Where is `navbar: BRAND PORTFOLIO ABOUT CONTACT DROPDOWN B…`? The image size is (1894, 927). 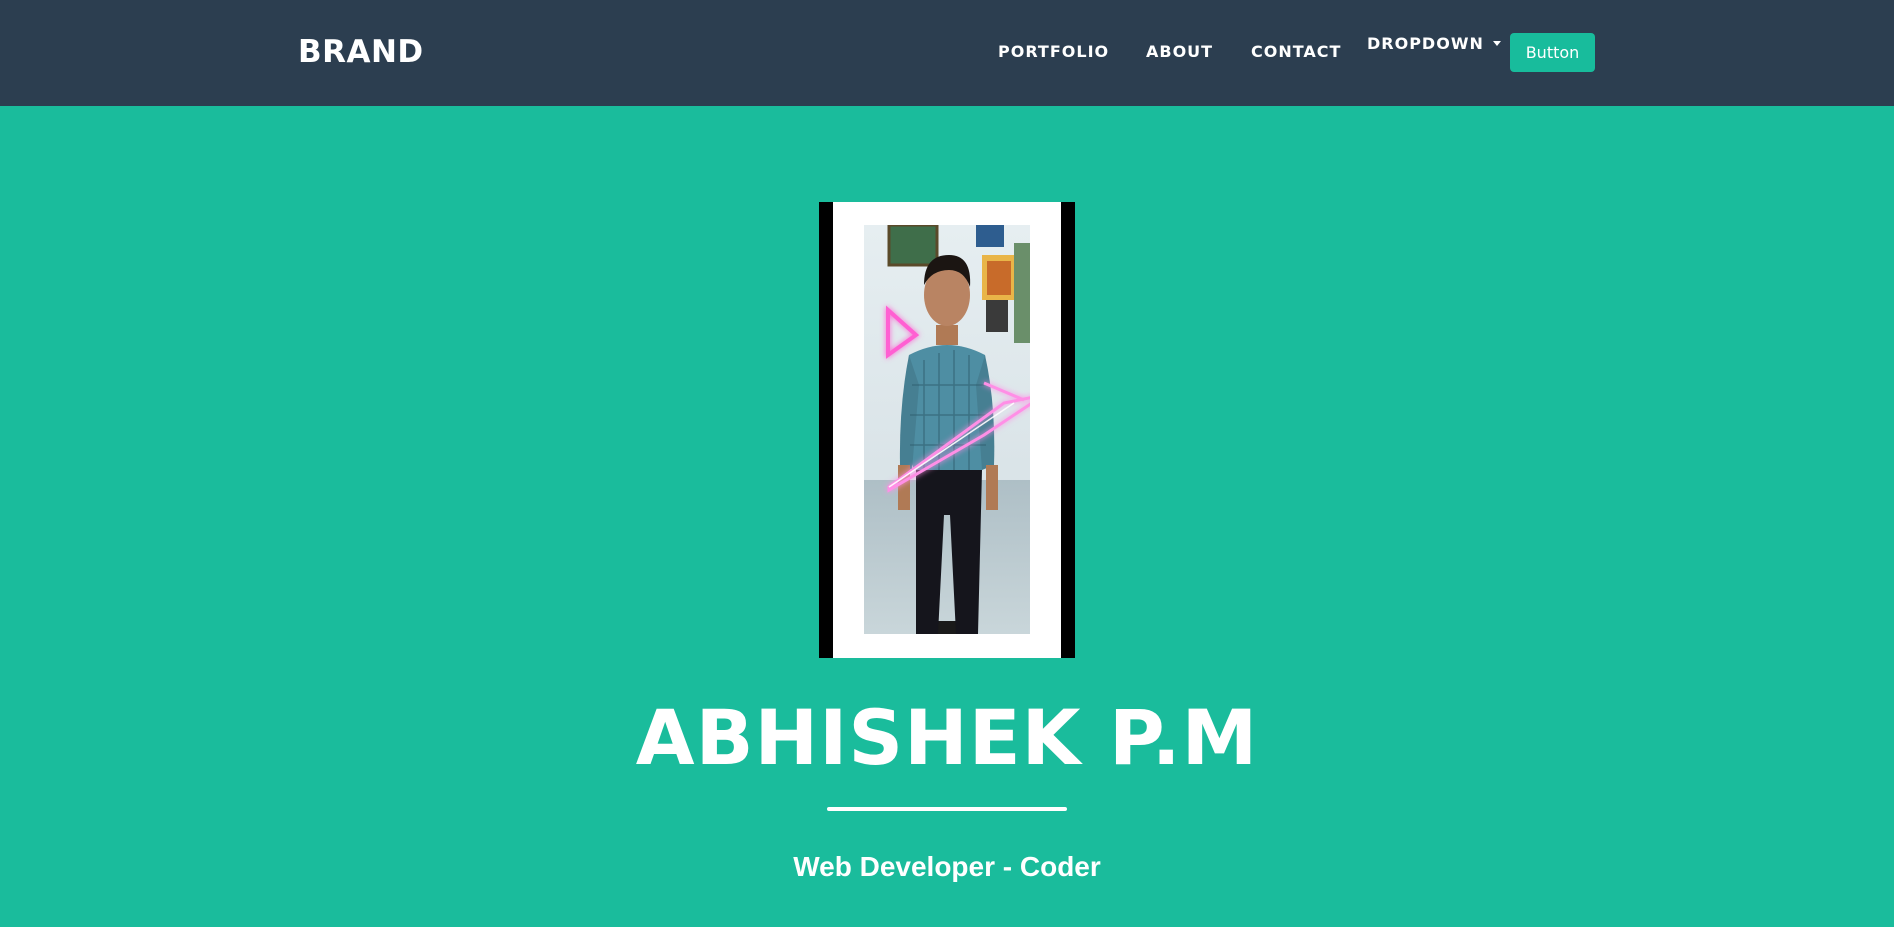
navbar: BRAND PORTFOLIO ABOUT CONTACT DROPDOWN B… is located at coordinates (947, 53).